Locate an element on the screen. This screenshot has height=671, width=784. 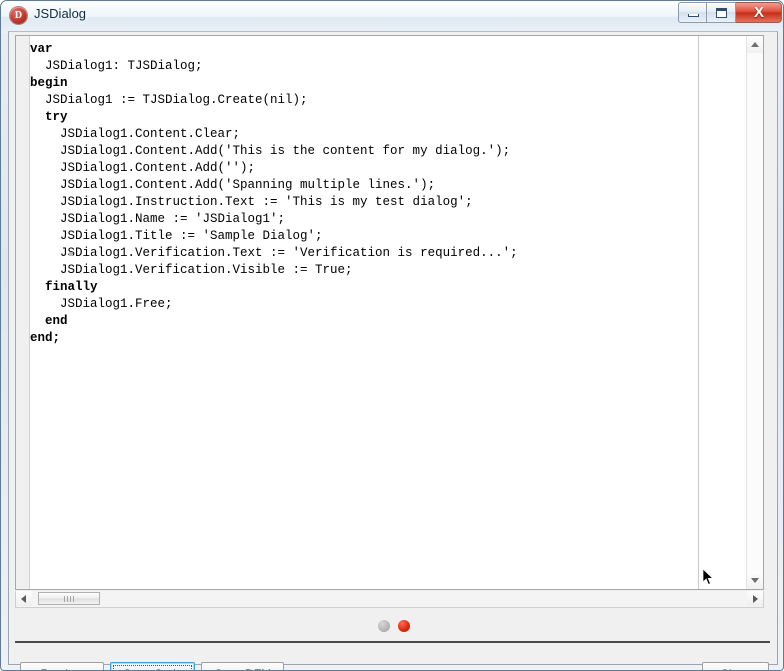
close-window-button: X is located at coordinates (759, 12).